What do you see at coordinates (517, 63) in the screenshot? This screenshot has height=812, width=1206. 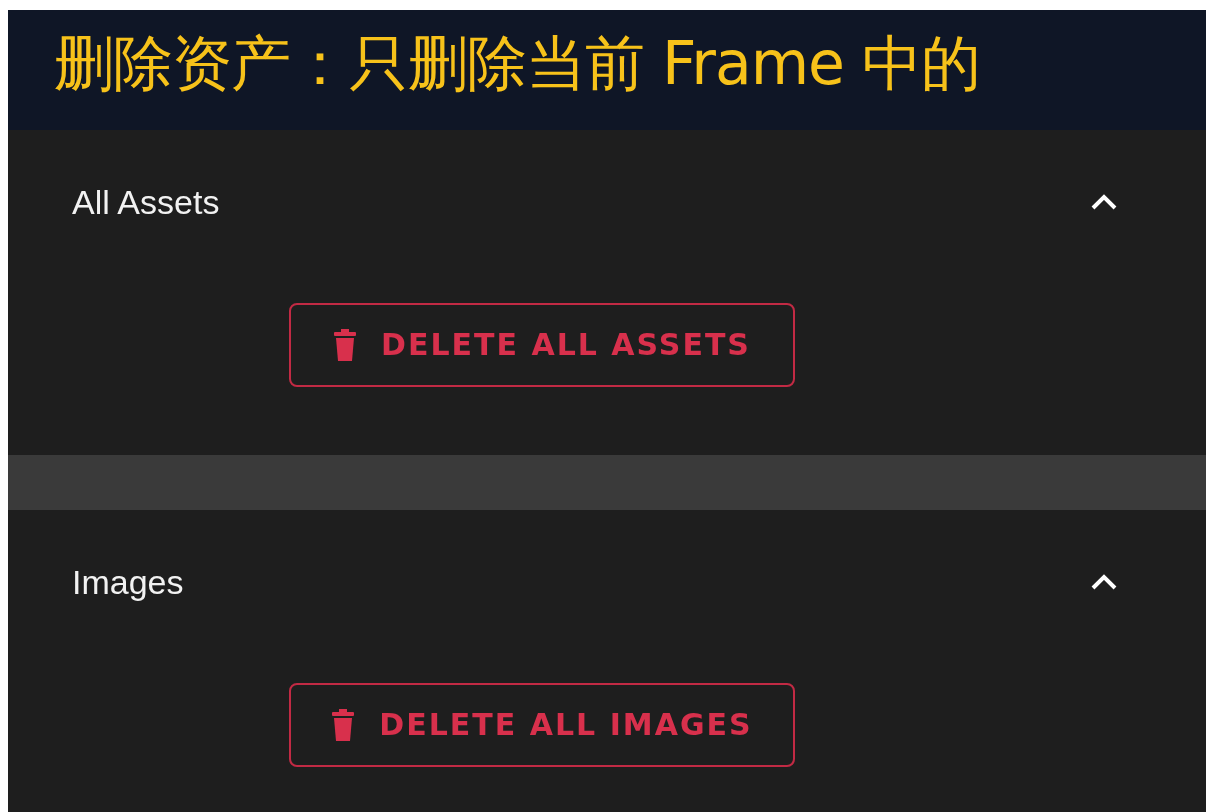 I see `banner-title: 删除资产：只删除当前 Frame 中的` at bounding box center [517, 63].